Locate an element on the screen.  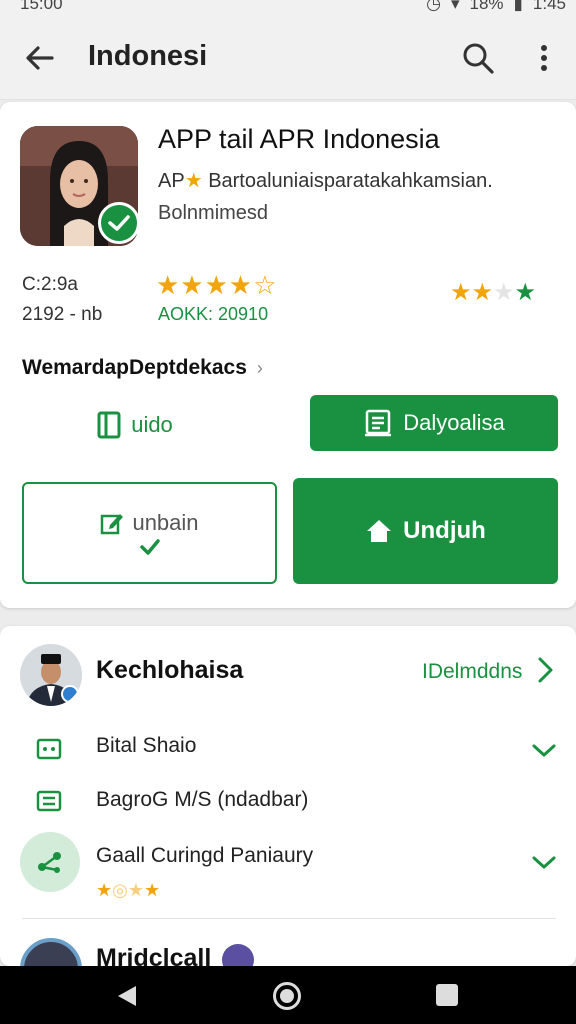
outline-button-label: unbain is located at coordinates (165, 522).